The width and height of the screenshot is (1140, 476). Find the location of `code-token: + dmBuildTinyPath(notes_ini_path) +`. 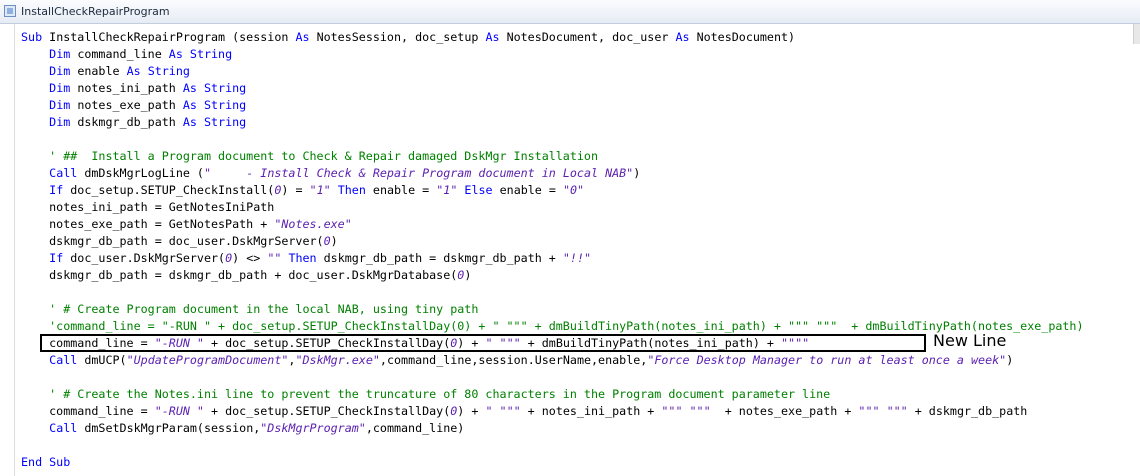

code-token: + dmBuildTinyPath(notes_ini_path) + is located at coordinates (650, 343).